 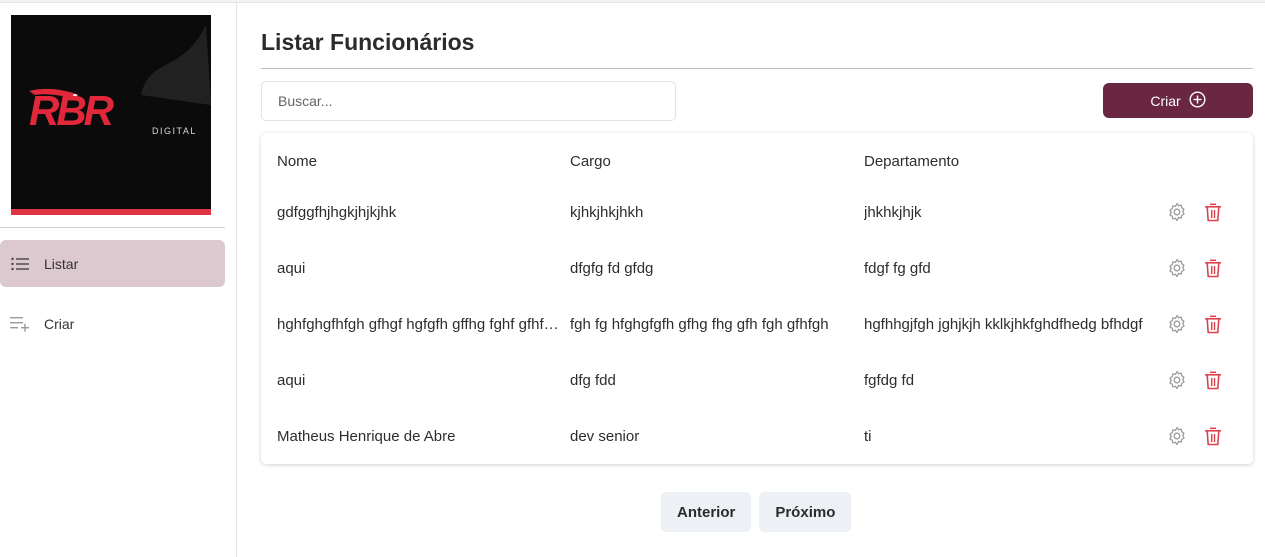 I want to click on cell-departamento: ti, so click(x=868, y=436).